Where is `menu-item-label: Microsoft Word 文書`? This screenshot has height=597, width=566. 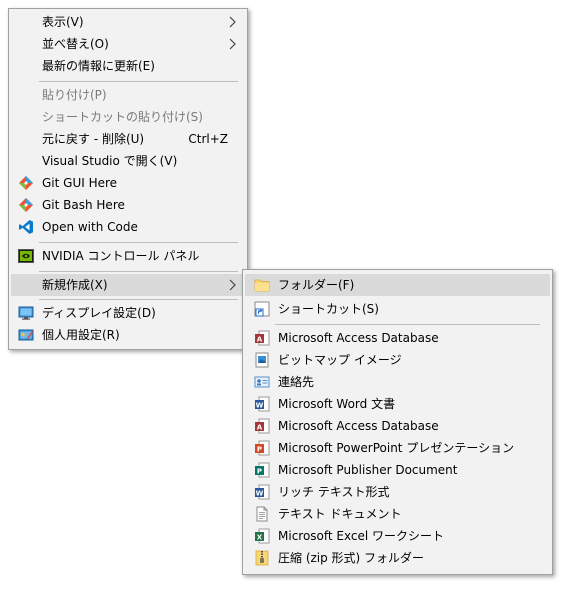 menu-item-label: Microsoft Word 文書 is located at coordinates (337, 404).